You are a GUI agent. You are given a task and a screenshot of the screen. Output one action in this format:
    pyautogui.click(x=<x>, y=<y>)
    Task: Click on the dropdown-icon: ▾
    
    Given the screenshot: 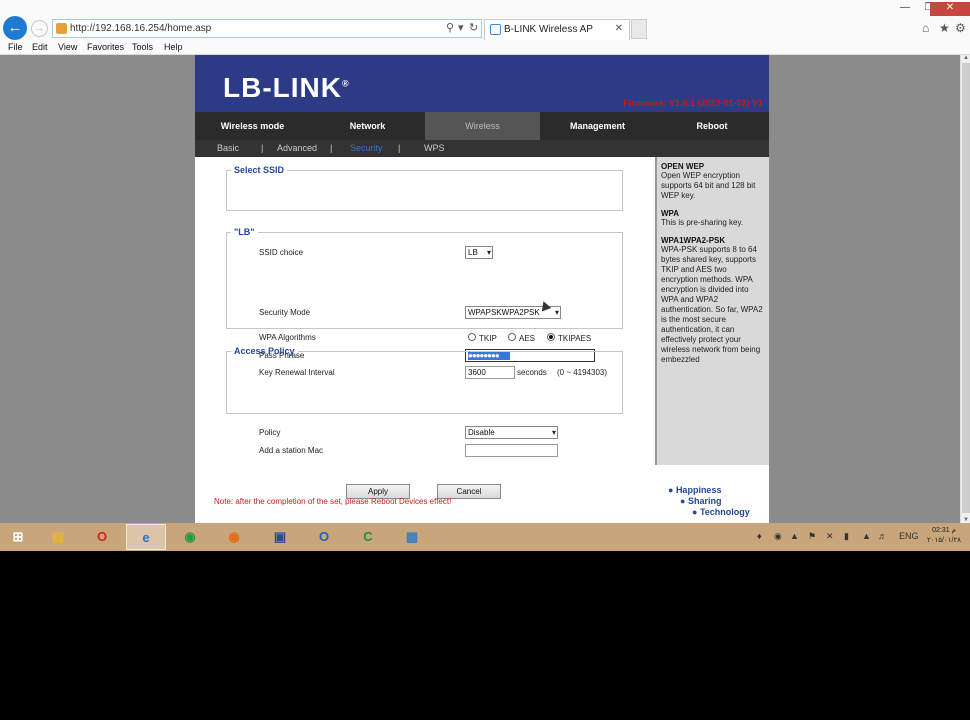 What is the action you would take?
    pyautogui.click(x=461, y=27)
    